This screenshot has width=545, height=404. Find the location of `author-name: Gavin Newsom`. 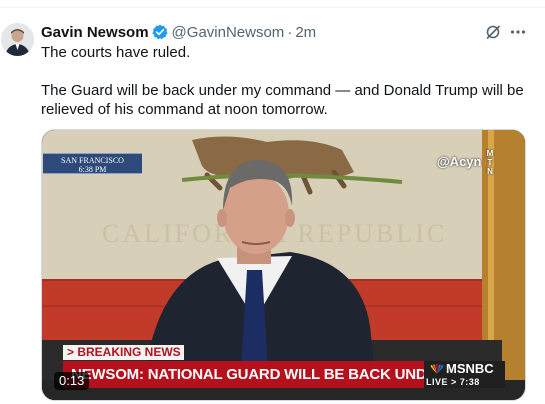

author-name: Gavin Newsom is located at coordinates (95, 32).